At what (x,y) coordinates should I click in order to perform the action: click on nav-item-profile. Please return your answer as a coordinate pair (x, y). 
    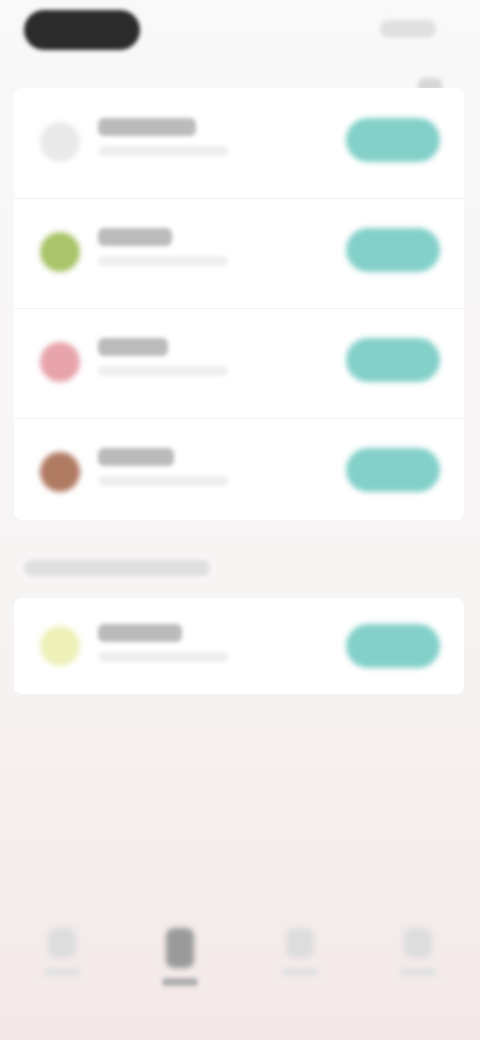
    Looking at the image, I should click on (418, 963).